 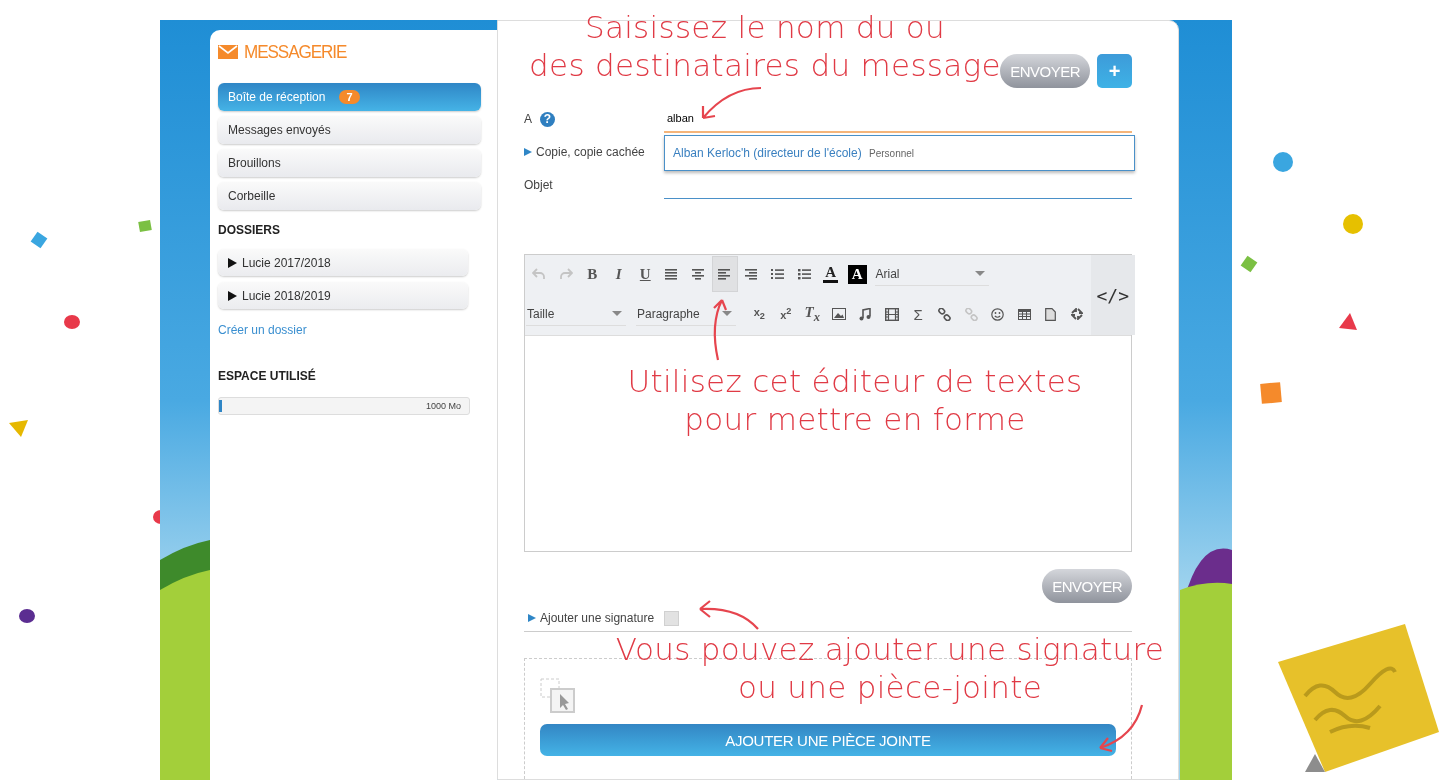 I want to click on envelope-icon, so click(x=228, y=52).